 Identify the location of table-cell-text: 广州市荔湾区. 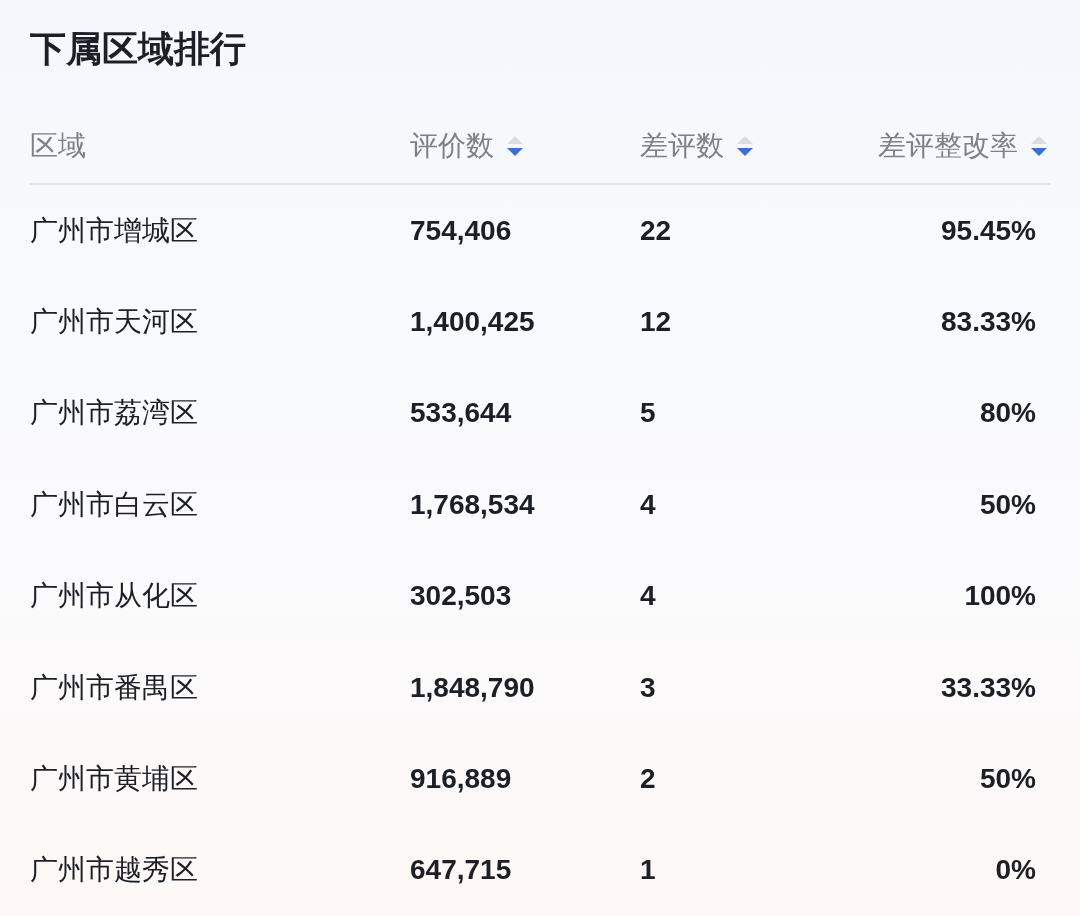
(114, 413).